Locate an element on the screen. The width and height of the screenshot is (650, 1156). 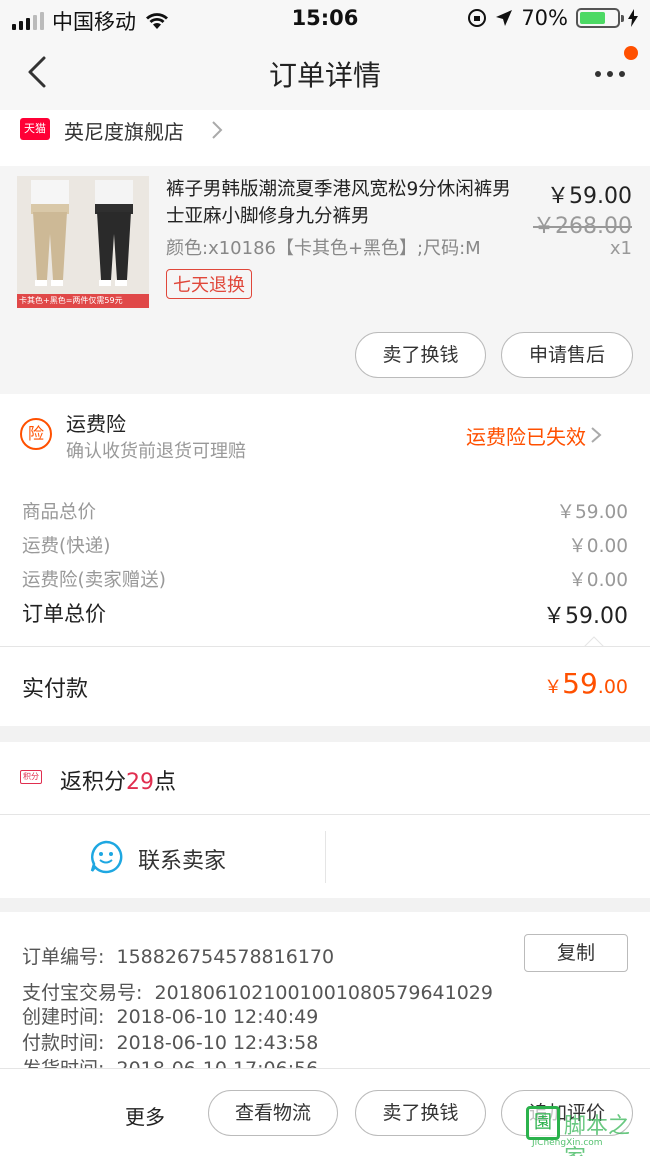
chat-face-icon is located at coordinates (106, 857).